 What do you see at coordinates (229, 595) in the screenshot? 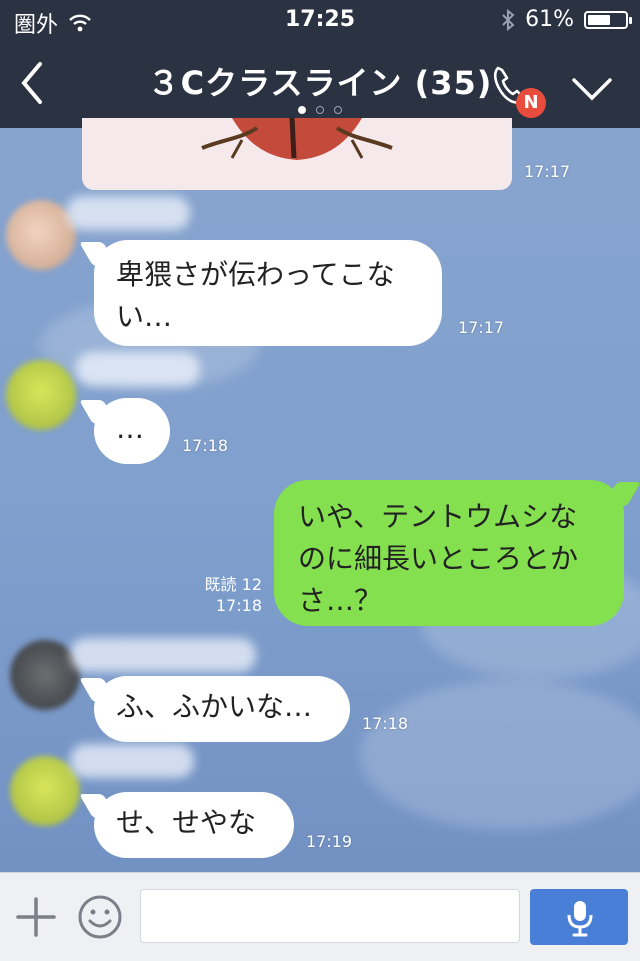
I see `read-receipt: 既読 12 17:18` at bounding box center [229, 595].